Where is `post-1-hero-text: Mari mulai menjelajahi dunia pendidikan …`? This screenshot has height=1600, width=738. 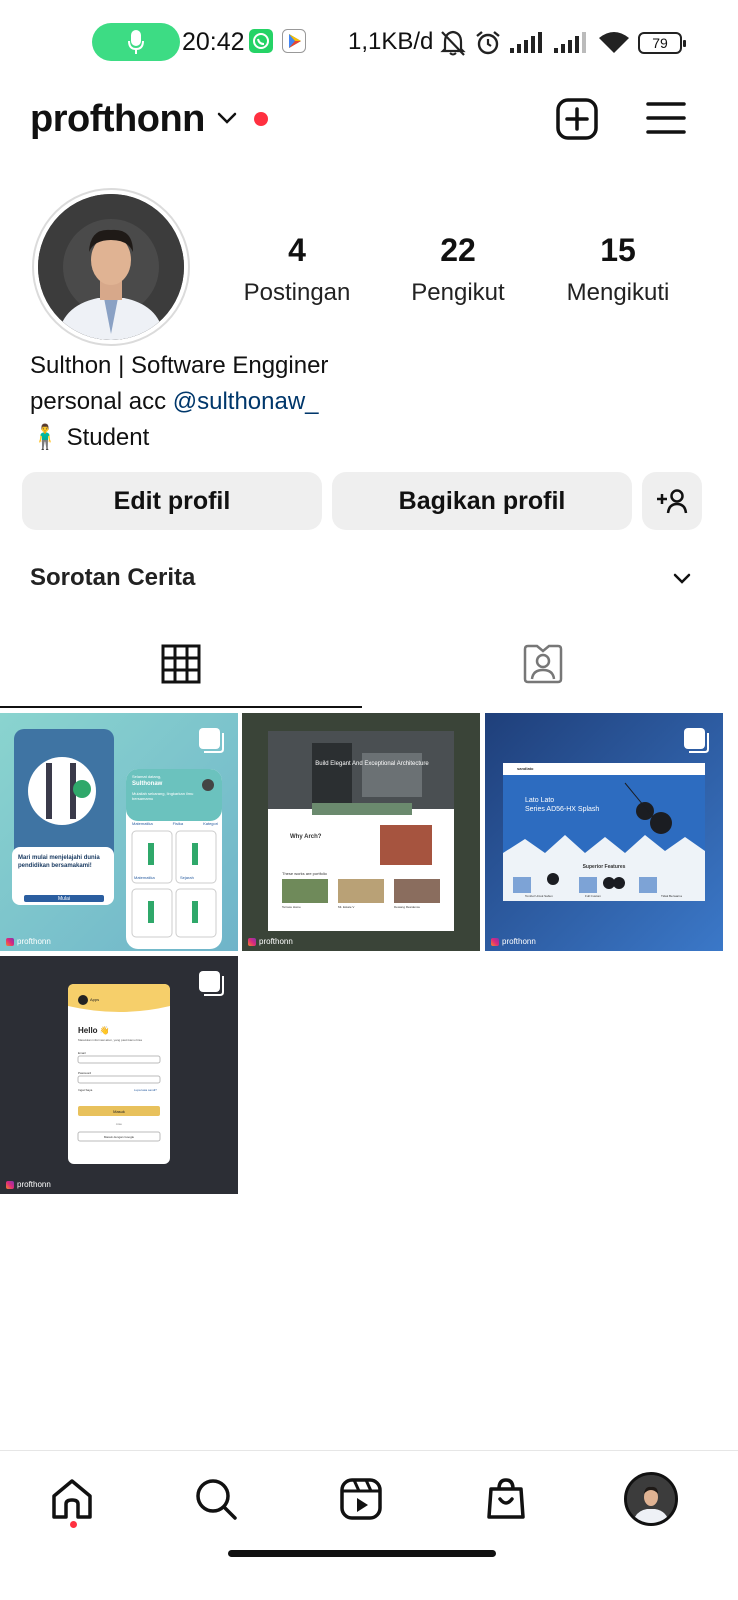
post-1-hero-text: Mari mulai menjelajahi dunia pendidikan … is located at coordinates (64, 862).